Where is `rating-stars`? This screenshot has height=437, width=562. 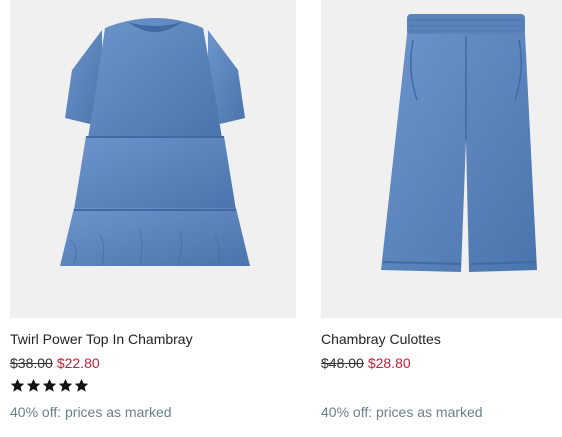
rating-stars is located at coordinates (49, 385).